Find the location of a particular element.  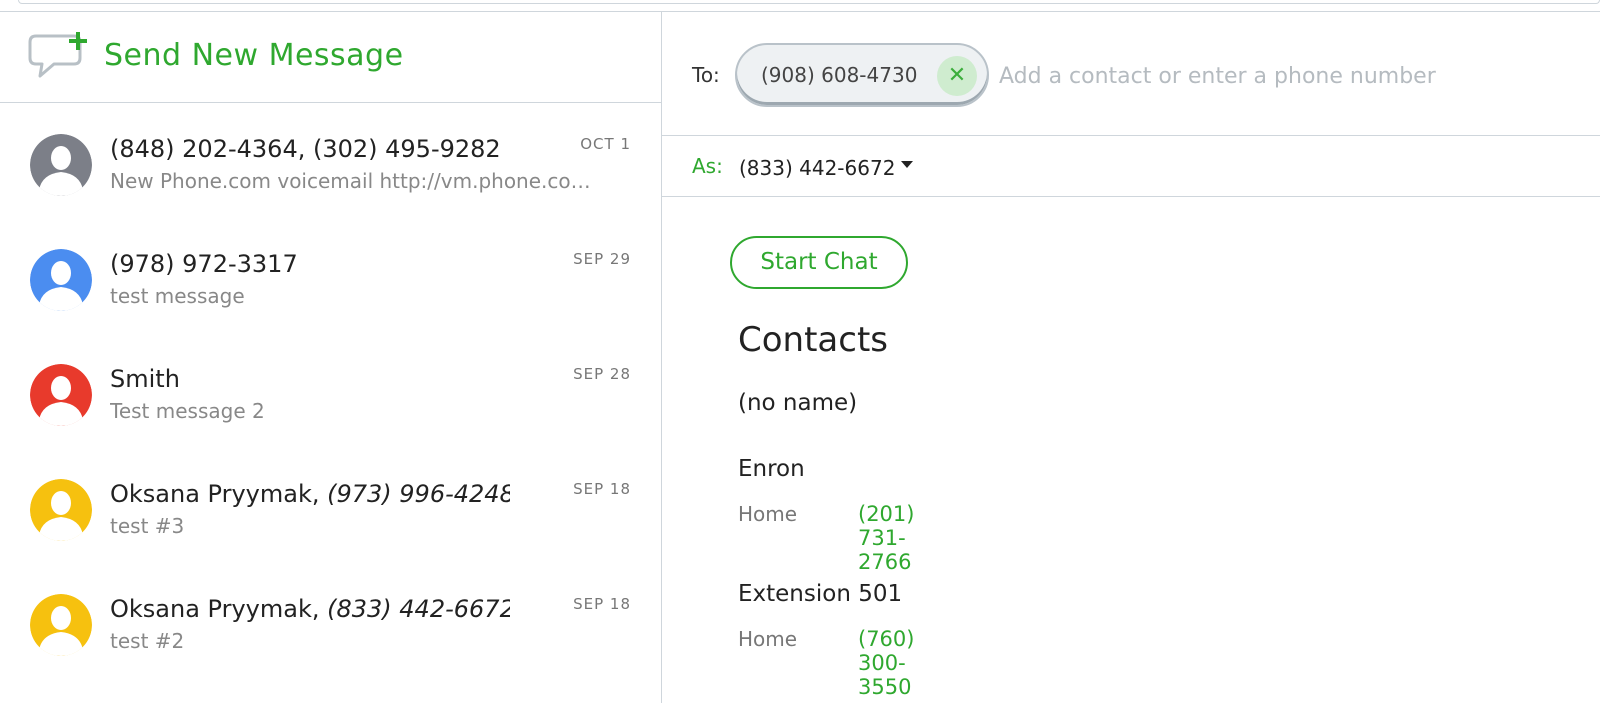

conversation-title: (848) 202-4364, (302) 495-9282 is located at coordinates (310, 151).